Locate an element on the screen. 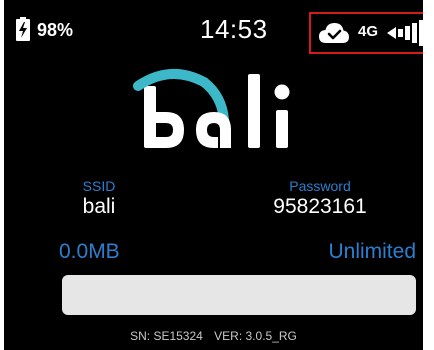 The image size is (434, 350). password-value: 95823161 is located at coordinates (320, 206).